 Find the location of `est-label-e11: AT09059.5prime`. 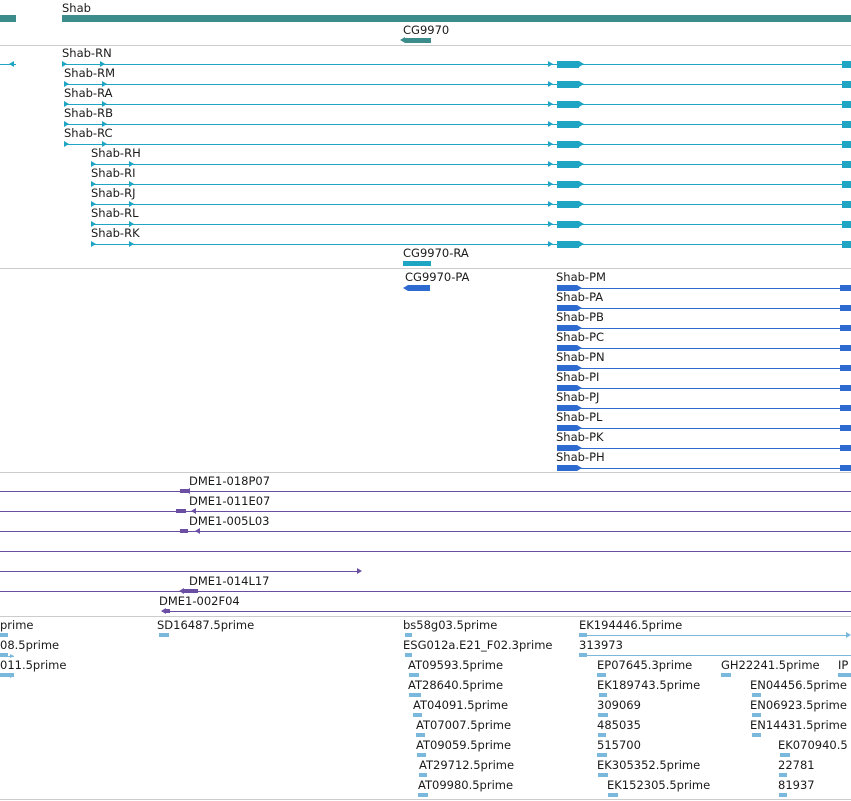

est-label-e11: AT09059.5prime is located at coordinates (463, 745).